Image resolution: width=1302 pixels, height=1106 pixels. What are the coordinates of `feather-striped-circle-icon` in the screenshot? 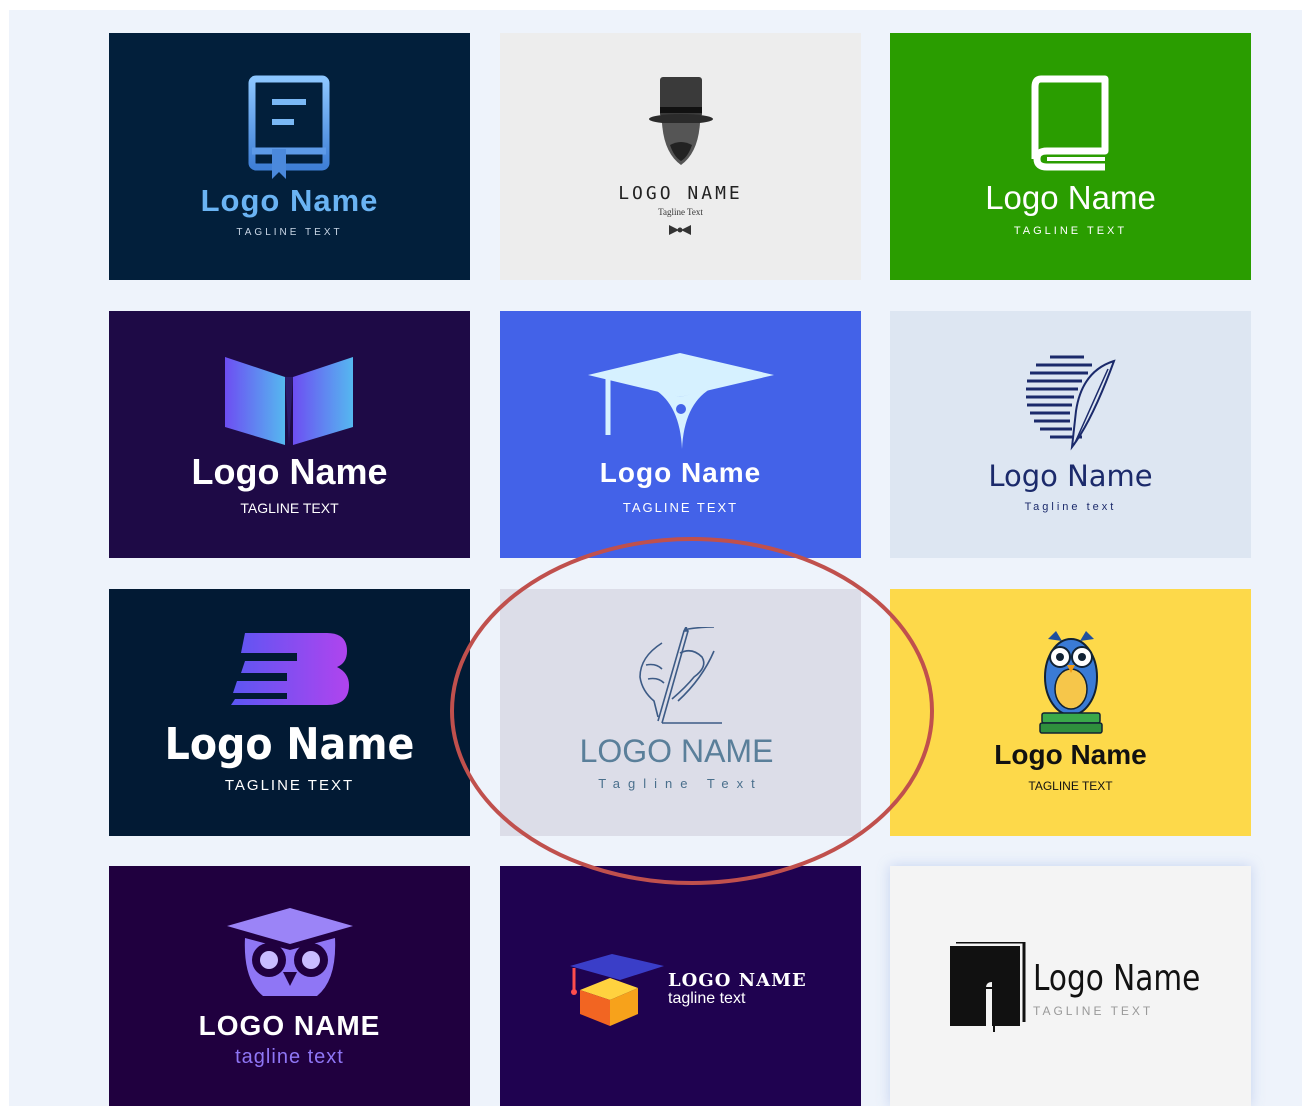 It's located at (1071, 403).